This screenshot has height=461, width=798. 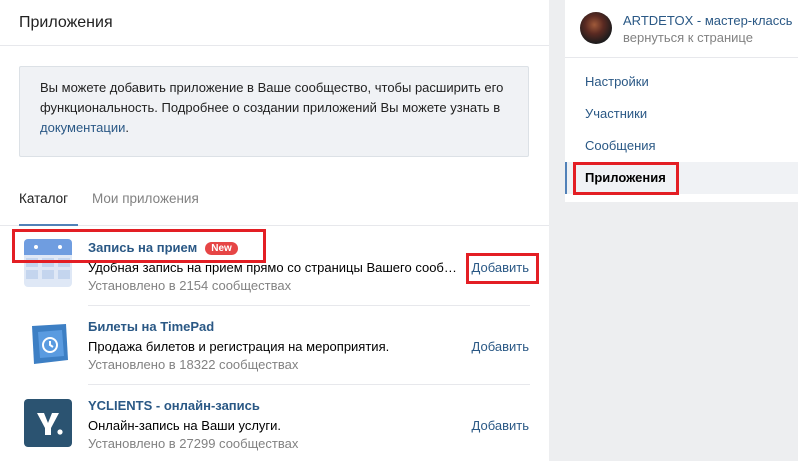 I want to click on documentation-link: документации, so click(x=82, y=127).